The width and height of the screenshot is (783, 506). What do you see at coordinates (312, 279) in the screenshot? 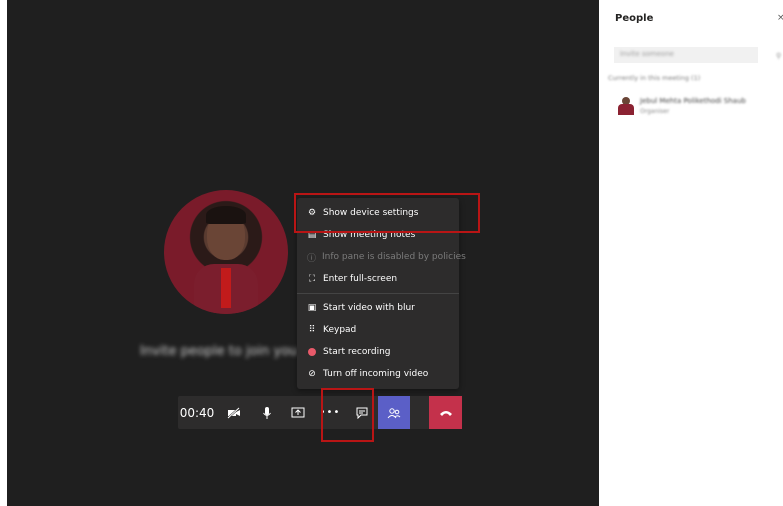
I see `fullscreen-icon: ⛶` at bounding box center [312, 279].